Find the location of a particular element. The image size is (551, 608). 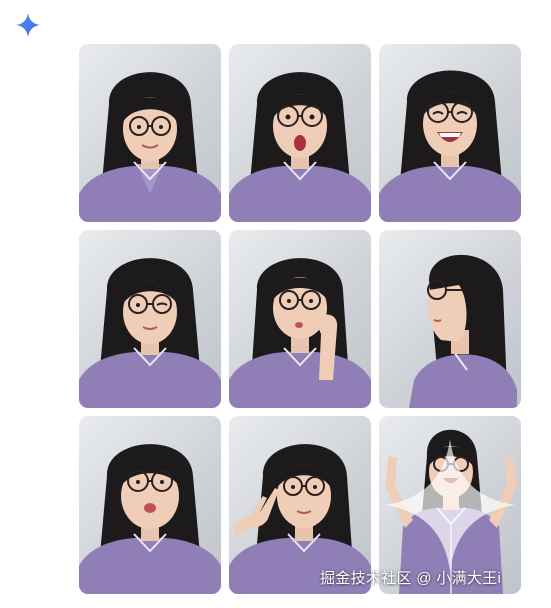

photo-4-glasses-wink is located at coordinates (150, 319).